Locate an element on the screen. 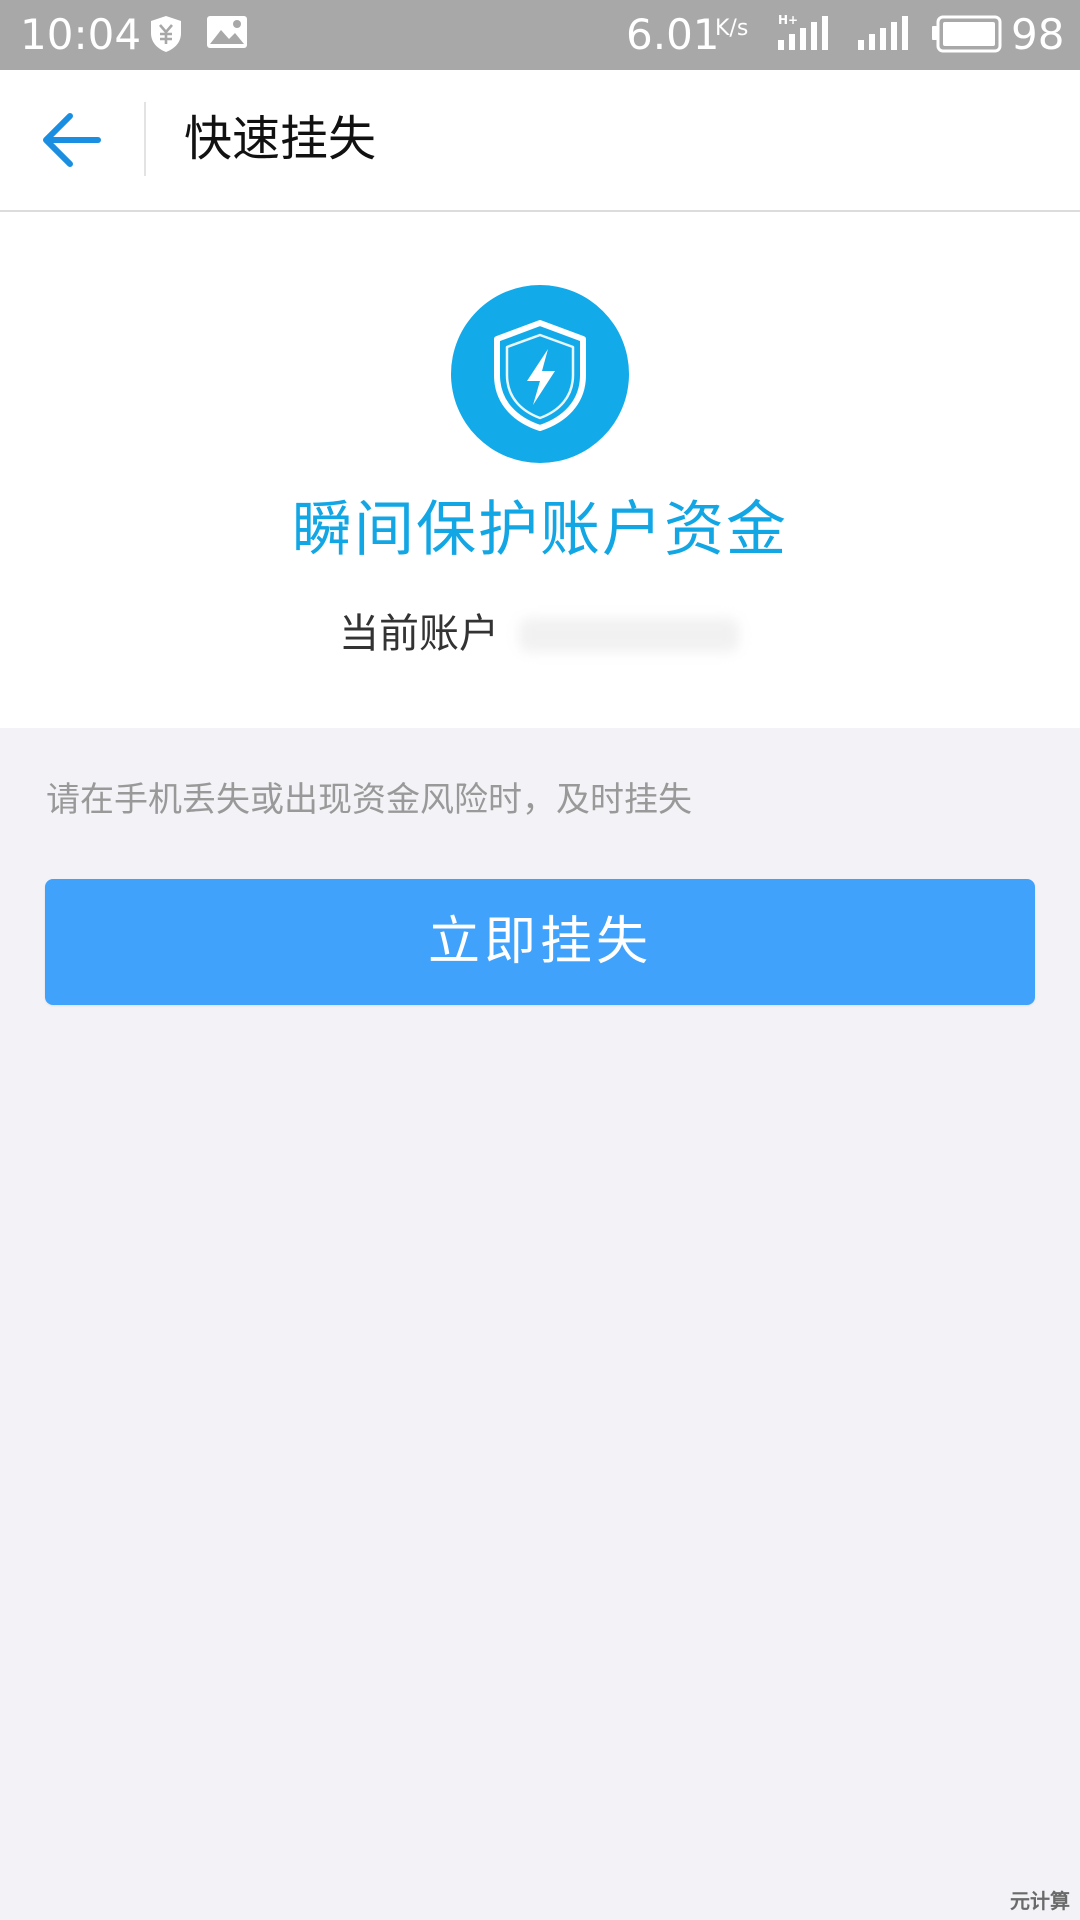  status-bar: 10:04 6.01 K/s H+ 98 is located at coordinates (540, 35).